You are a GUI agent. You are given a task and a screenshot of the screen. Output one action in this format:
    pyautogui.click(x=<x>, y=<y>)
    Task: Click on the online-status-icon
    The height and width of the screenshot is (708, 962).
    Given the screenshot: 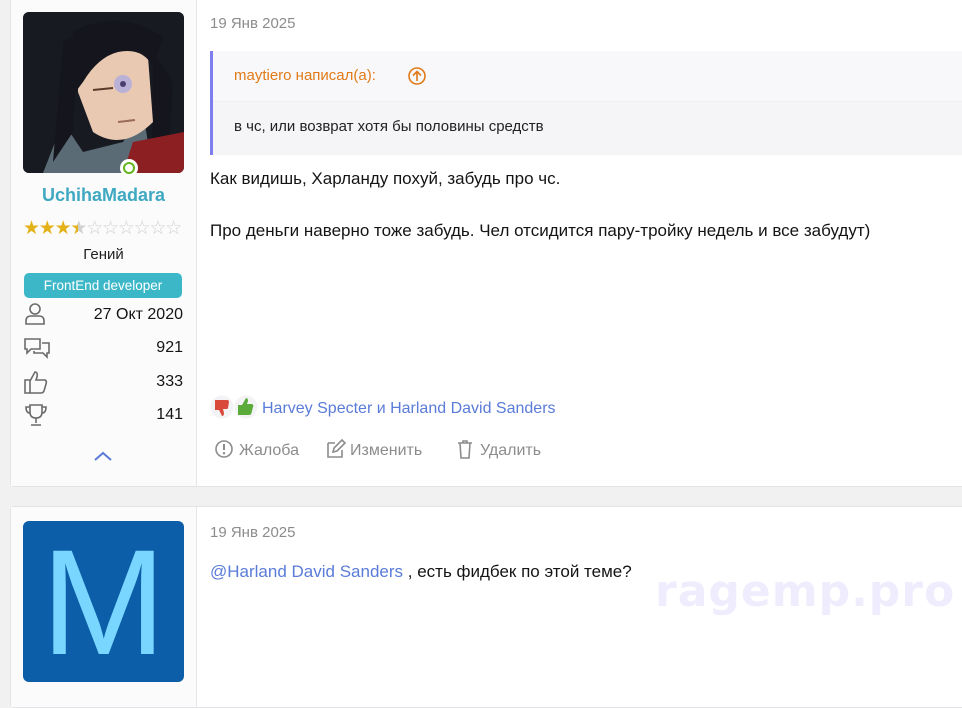 What is the action you would take?
    pyautogui.click(x=129, y=168)
    